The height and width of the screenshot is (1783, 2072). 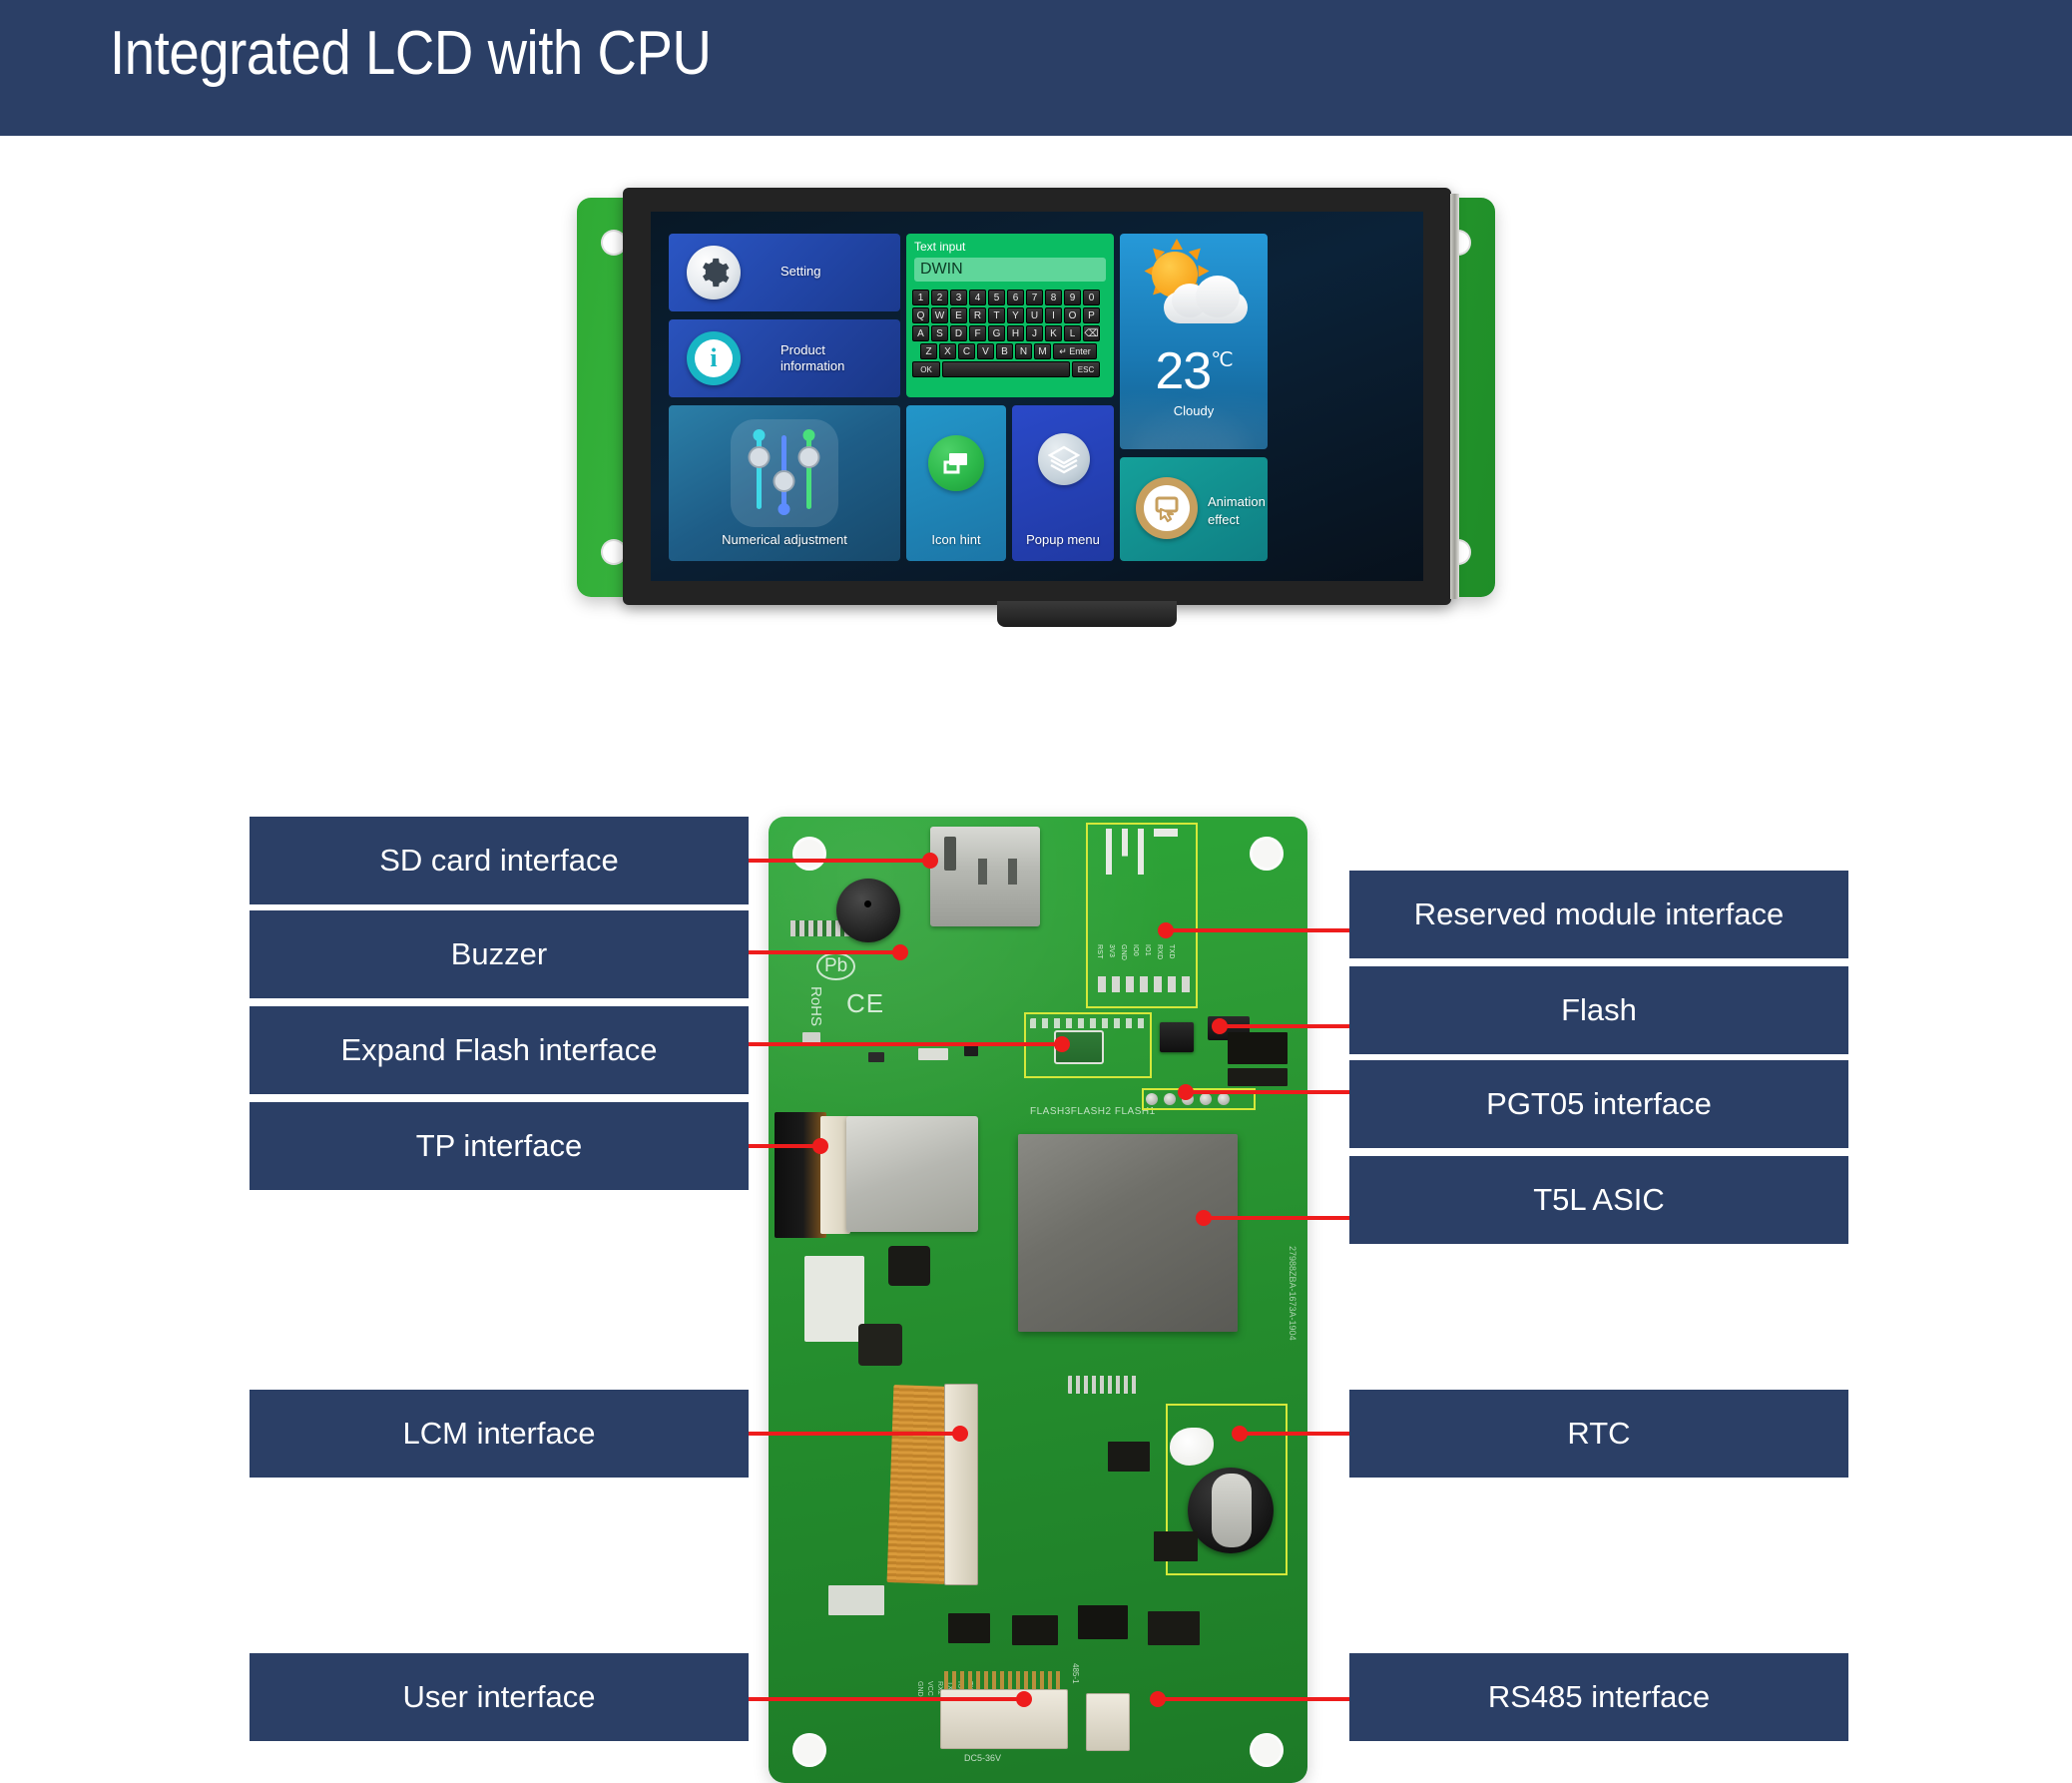 I want to click on page-title: Integrated LCD with CPU, so click(x=411, y=53).